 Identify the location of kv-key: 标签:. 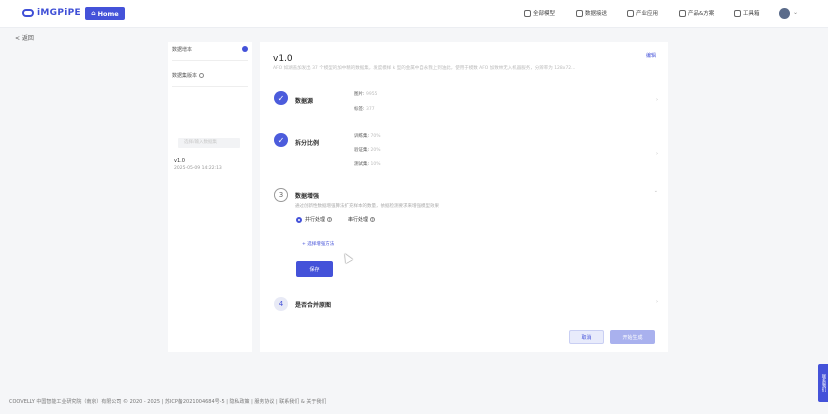
(359, 109).